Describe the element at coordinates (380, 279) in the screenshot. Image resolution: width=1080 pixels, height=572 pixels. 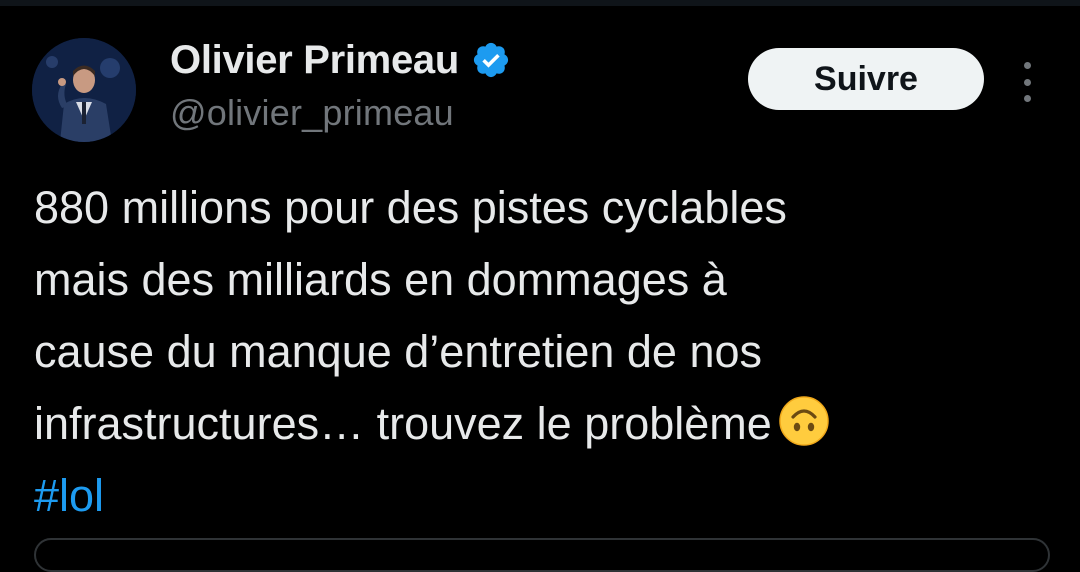
I see `tweet-line: mais des milliards en dommages à` at that location.